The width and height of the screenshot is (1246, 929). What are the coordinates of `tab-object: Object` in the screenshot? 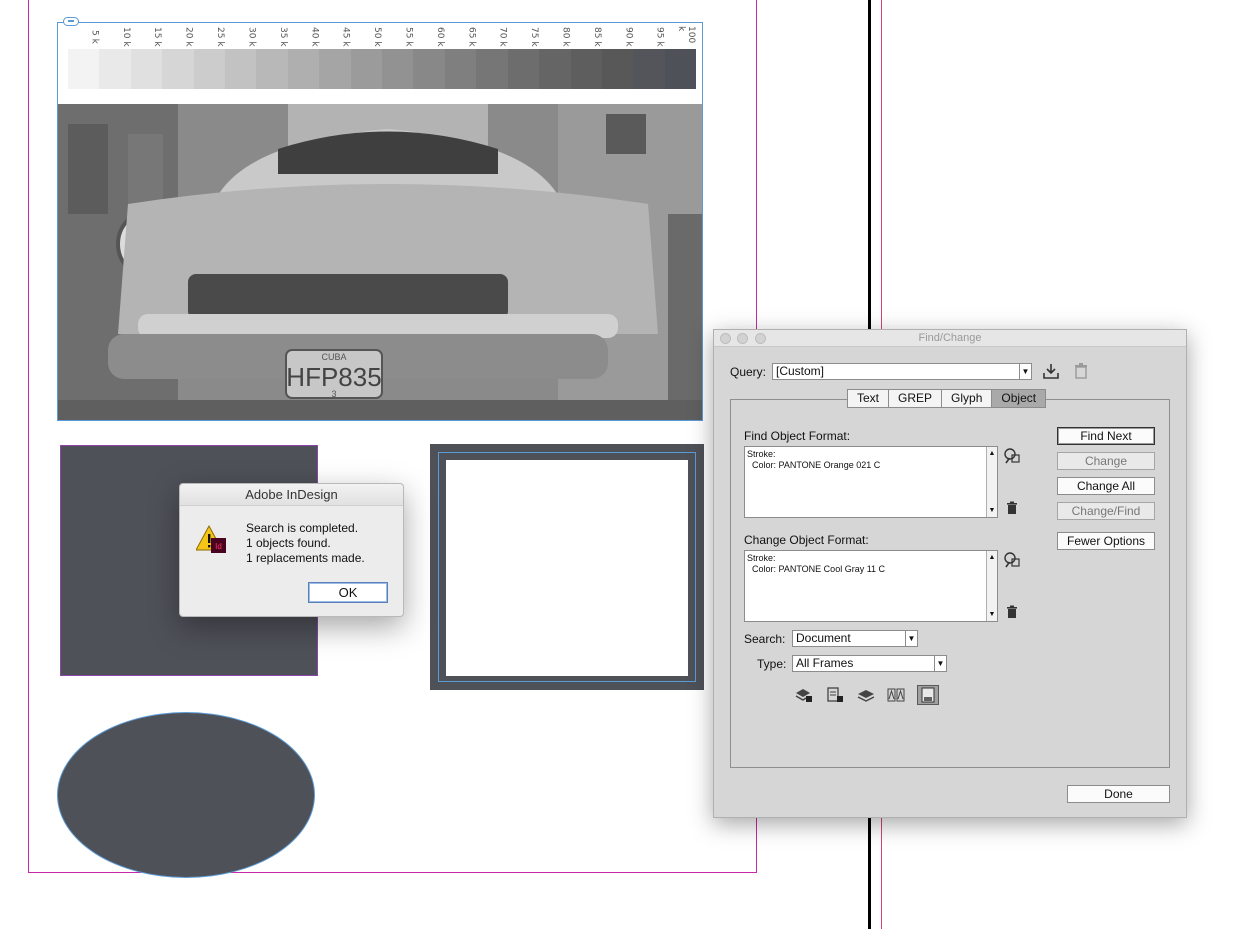 It's located at (1019, 398).